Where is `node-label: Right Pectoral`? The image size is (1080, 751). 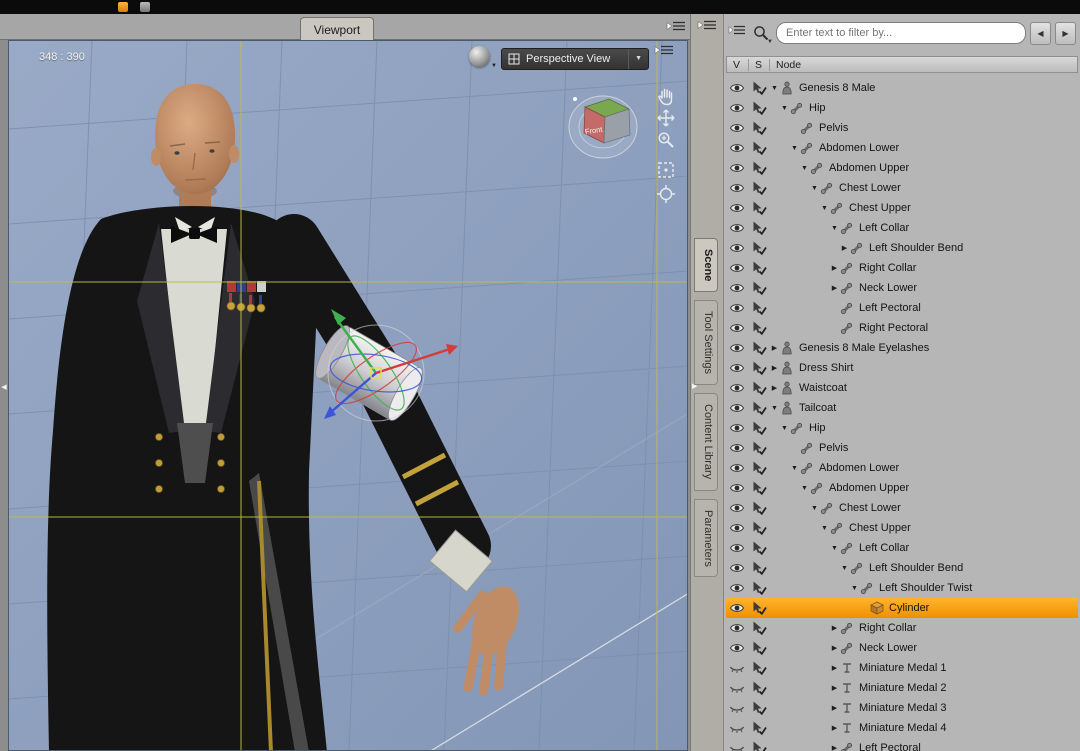 node-label: Right Pectoral is located at coordinates (893, 328).